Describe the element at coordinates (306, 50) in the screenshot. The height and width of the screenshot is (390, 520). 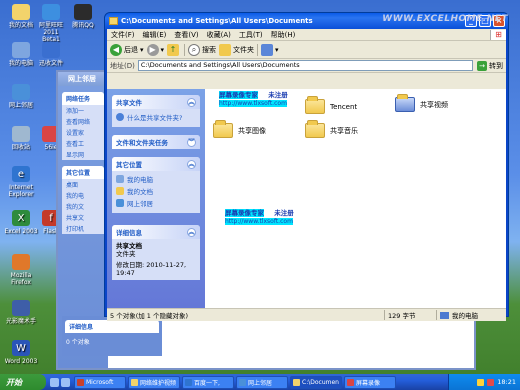
I see `toolbar: ◀ 后退 ▾ ▶ ▾ ↑ ⌕ 搜索 文件夹 ▾` at that location.